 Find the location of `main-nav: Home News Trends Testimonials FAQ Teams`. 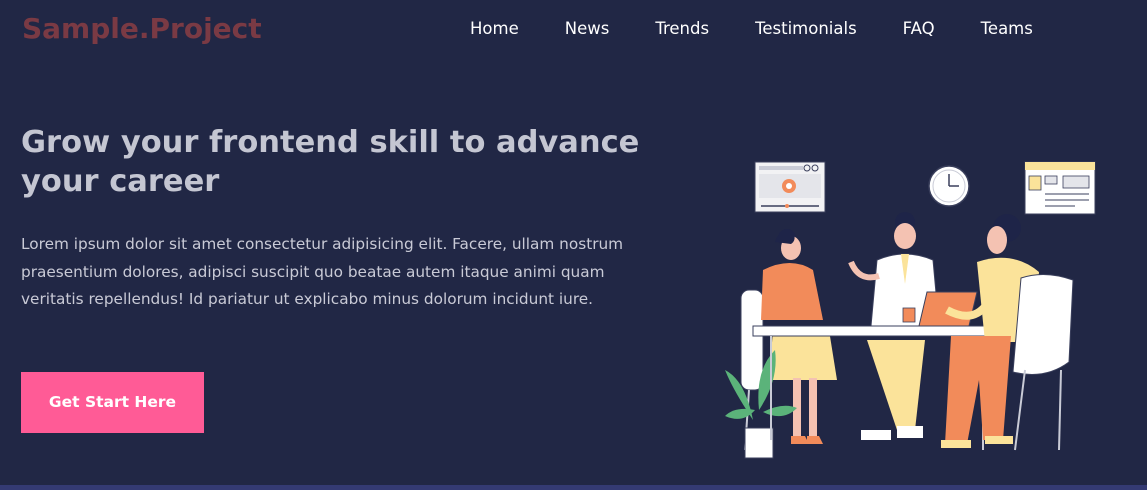

main-nav: Home News Trends Testimonials FAQ Teams is located at coordinates (751, 29).